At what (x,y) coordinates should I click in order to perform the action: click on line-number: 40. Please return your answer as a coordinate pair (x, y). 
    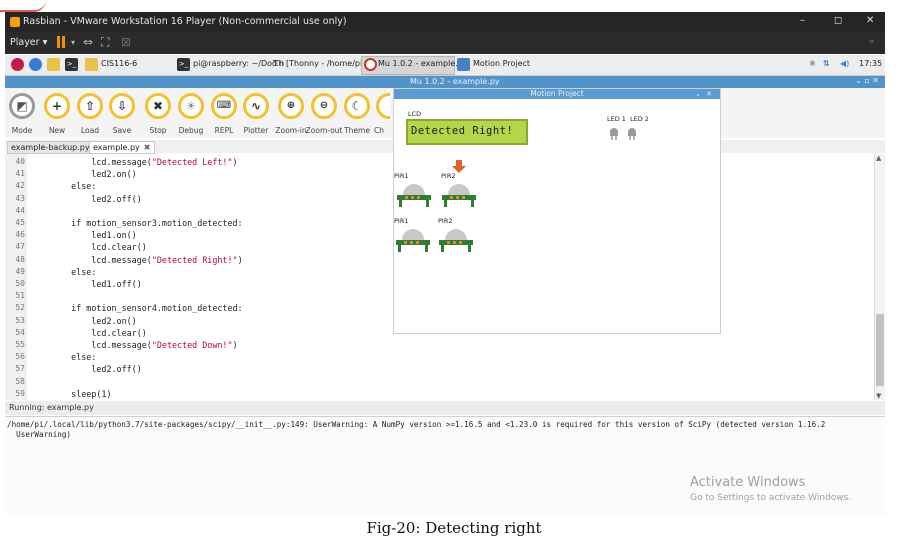
    Looking at the image, I should click on (20, 161).